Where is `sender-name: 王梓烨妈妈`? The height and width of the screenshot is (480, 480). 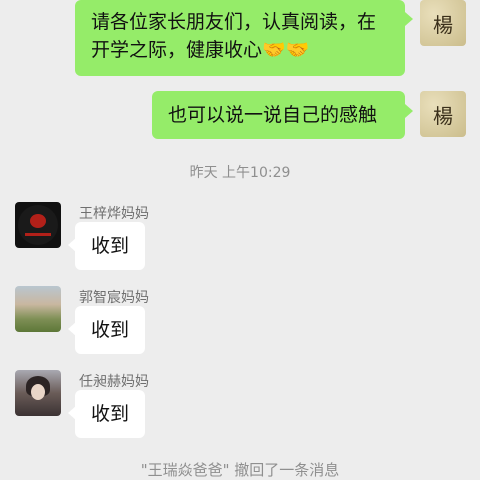 sender-name: 王梓烨妈妈 is located at coordinates (114, 214).